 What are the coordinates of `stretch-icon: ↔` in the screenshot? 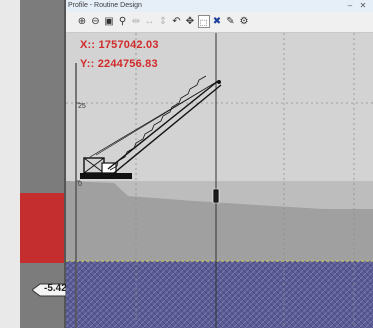 It's located at (150, 21).